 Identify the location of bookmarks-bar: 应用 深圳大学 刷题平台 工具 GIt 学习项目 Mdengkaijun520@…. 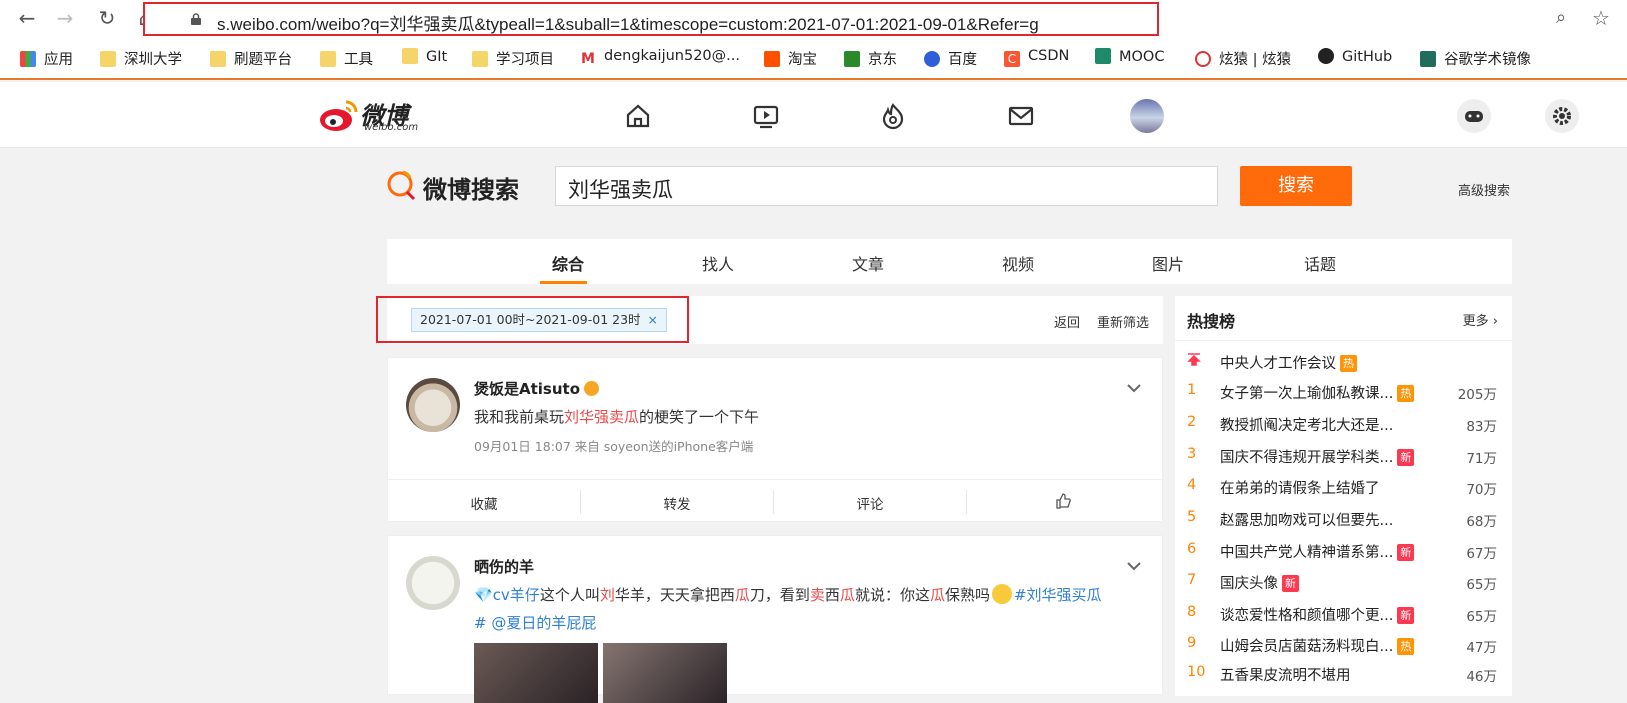
(813, 57).